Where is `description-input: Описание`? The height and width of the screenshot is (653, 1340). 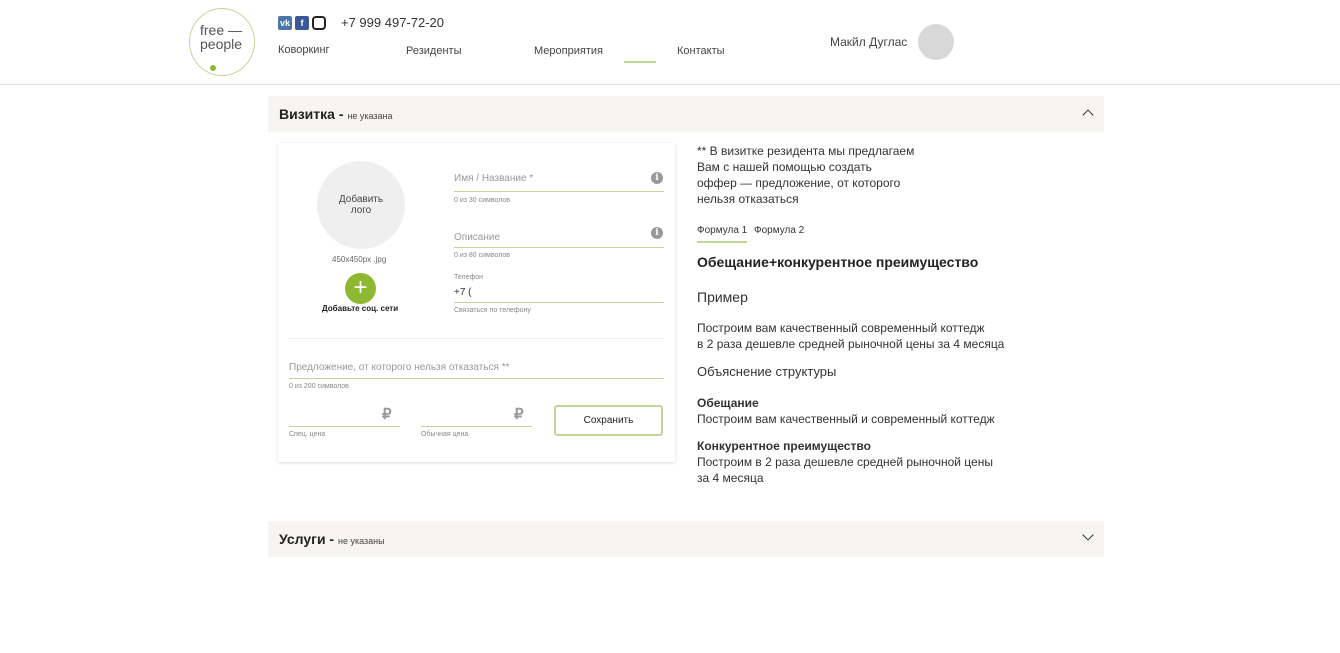 description-input: Описание is located at coordinates (477, 237).